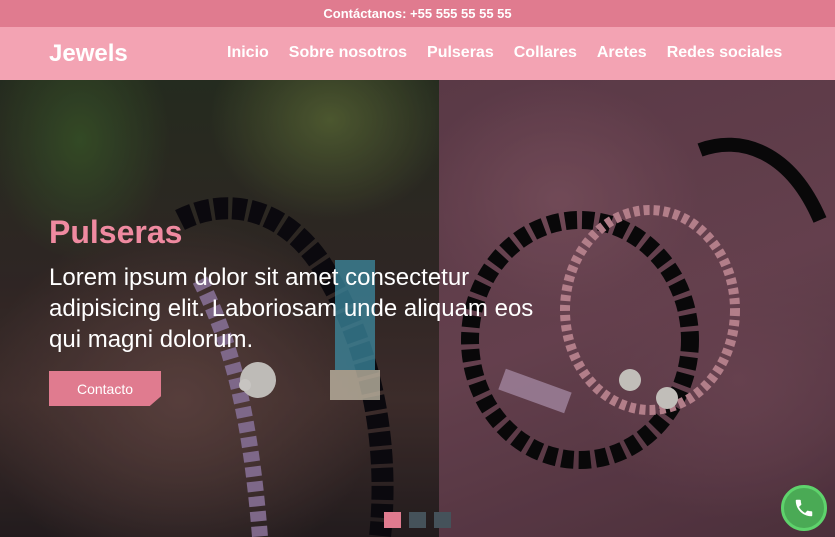 This screenshot has width=835, height=537. What do you see at coordinates (116, 232) in the screenshot?
I see `hero-title: Pulseras` at bounding box center [116, 232].